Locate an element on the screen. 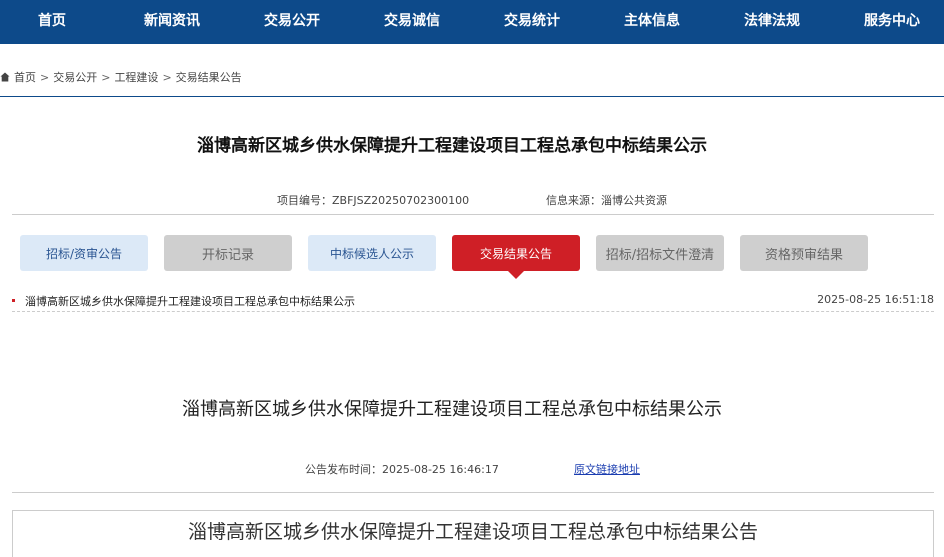 The height and width of the screenshot is (557, 944). nav-item-news: 新闻资讯 is located at coordinates (172, 22).